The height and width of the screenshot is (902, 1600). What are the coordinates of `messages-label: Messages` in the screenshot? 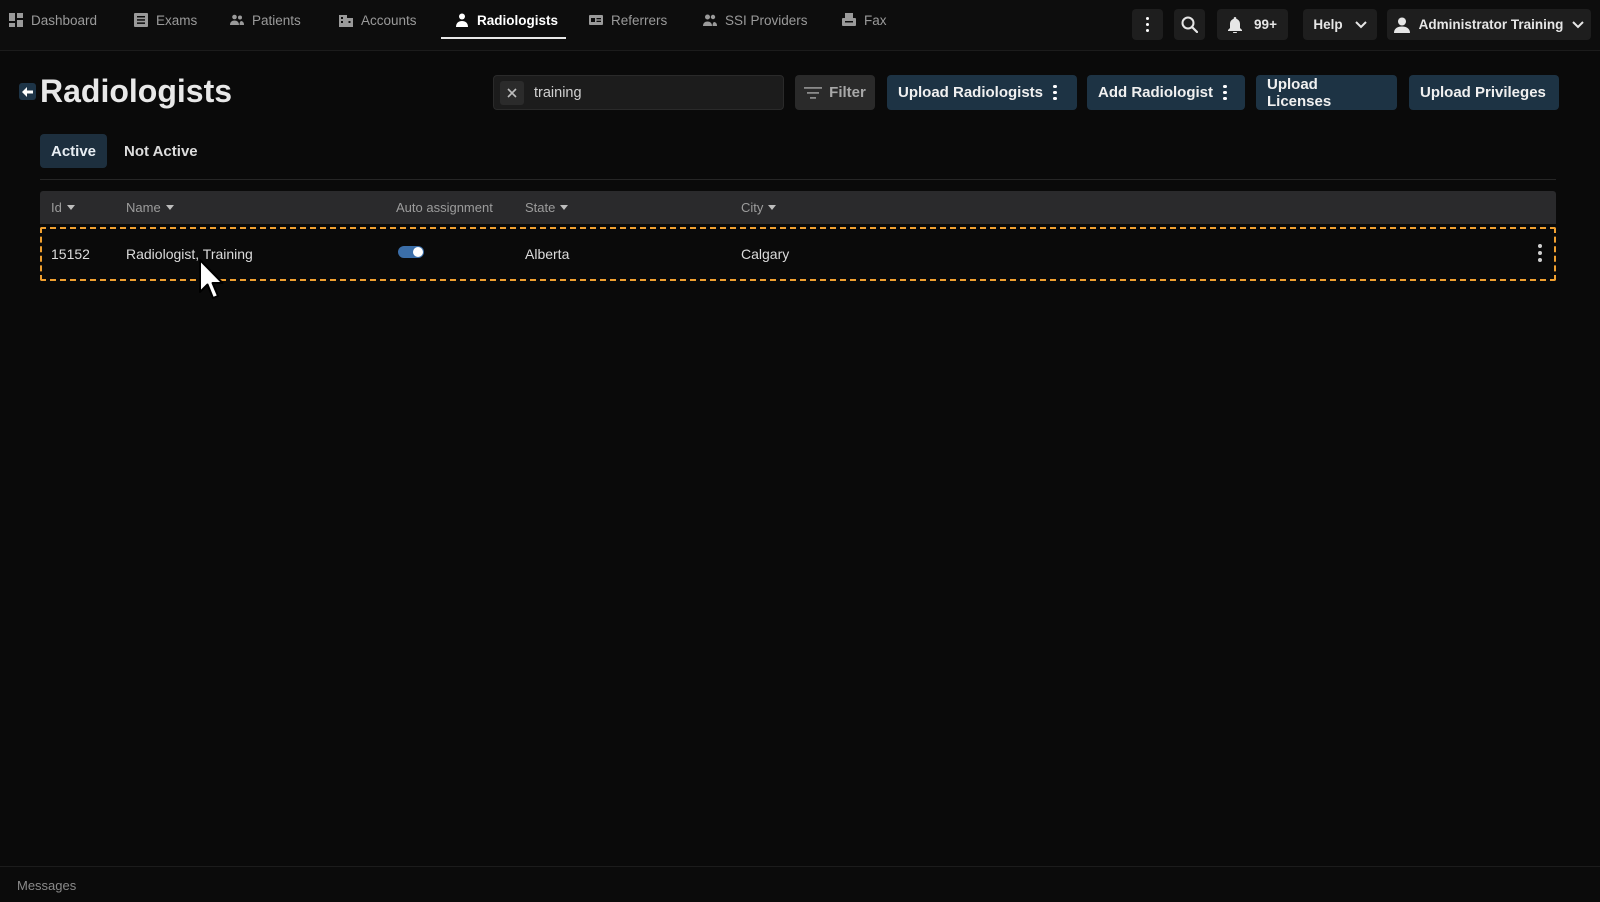 It's located at (47, 885).